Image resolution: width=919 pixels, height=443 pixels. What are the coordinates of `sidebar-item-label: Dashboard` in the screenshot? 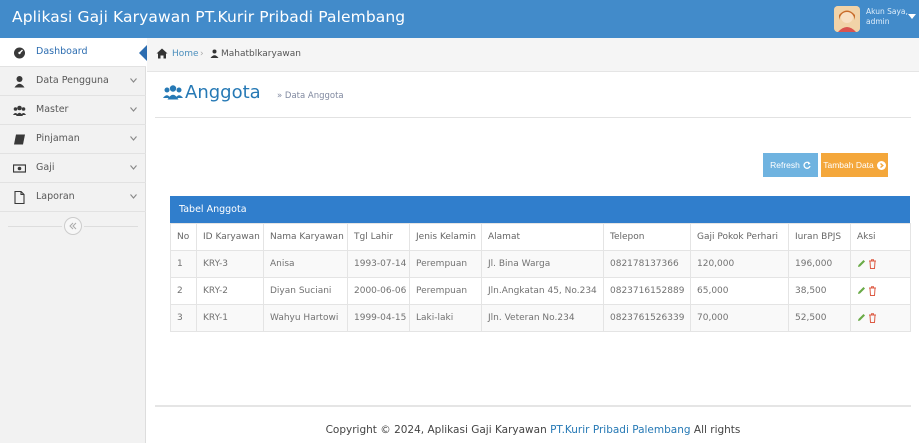 It's located at (62, 51).